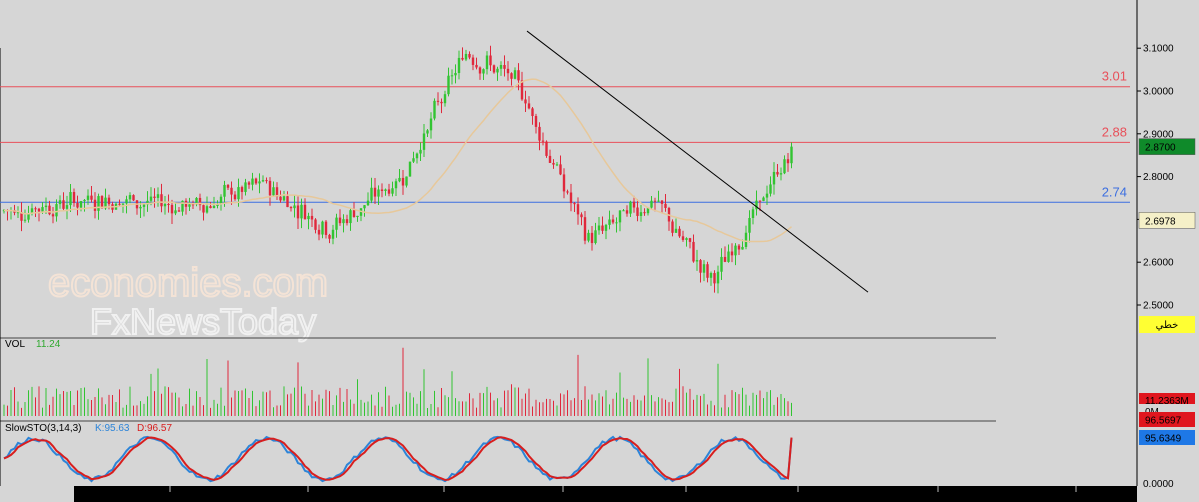 This screenshot has height=502, width=1199. I want to click on stochastic-badge-text-1: 95.6349, so click(1163, 439).